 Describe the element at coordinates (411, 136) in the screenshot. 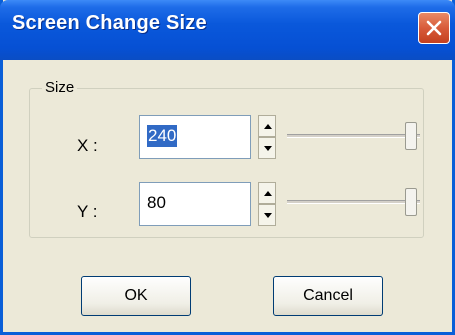

I see `x-slider-thumb` at that location.